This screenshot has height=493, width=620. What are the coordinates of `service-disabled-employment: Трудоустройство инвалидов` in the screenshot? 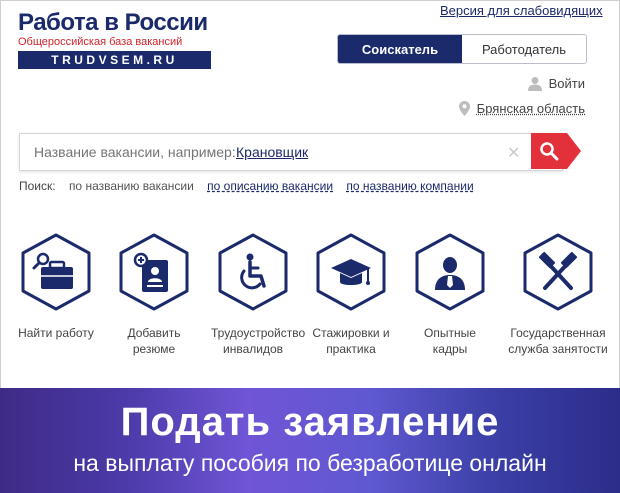 It's located at (258, 294).